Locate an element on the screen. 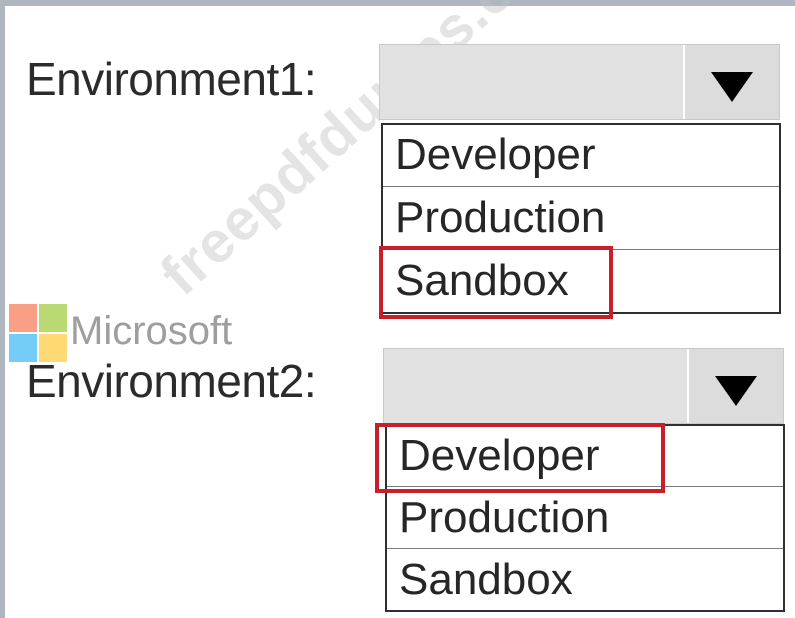  environment1-dropdown is located at coordinates (579, 82).